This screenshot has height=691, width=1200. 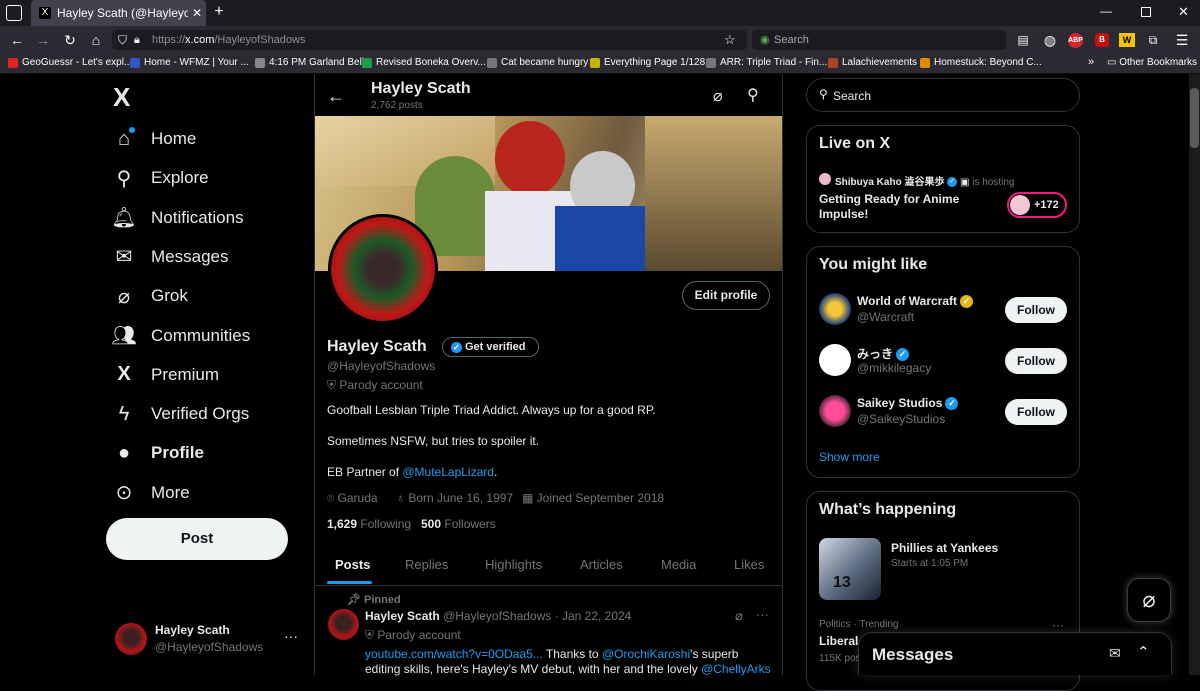 What do you see at coordinates (1152, 62) in the screenshot?
I see `other-bookmarks: ▭ Other Bookmarks` at bounding box center [1152, 62].